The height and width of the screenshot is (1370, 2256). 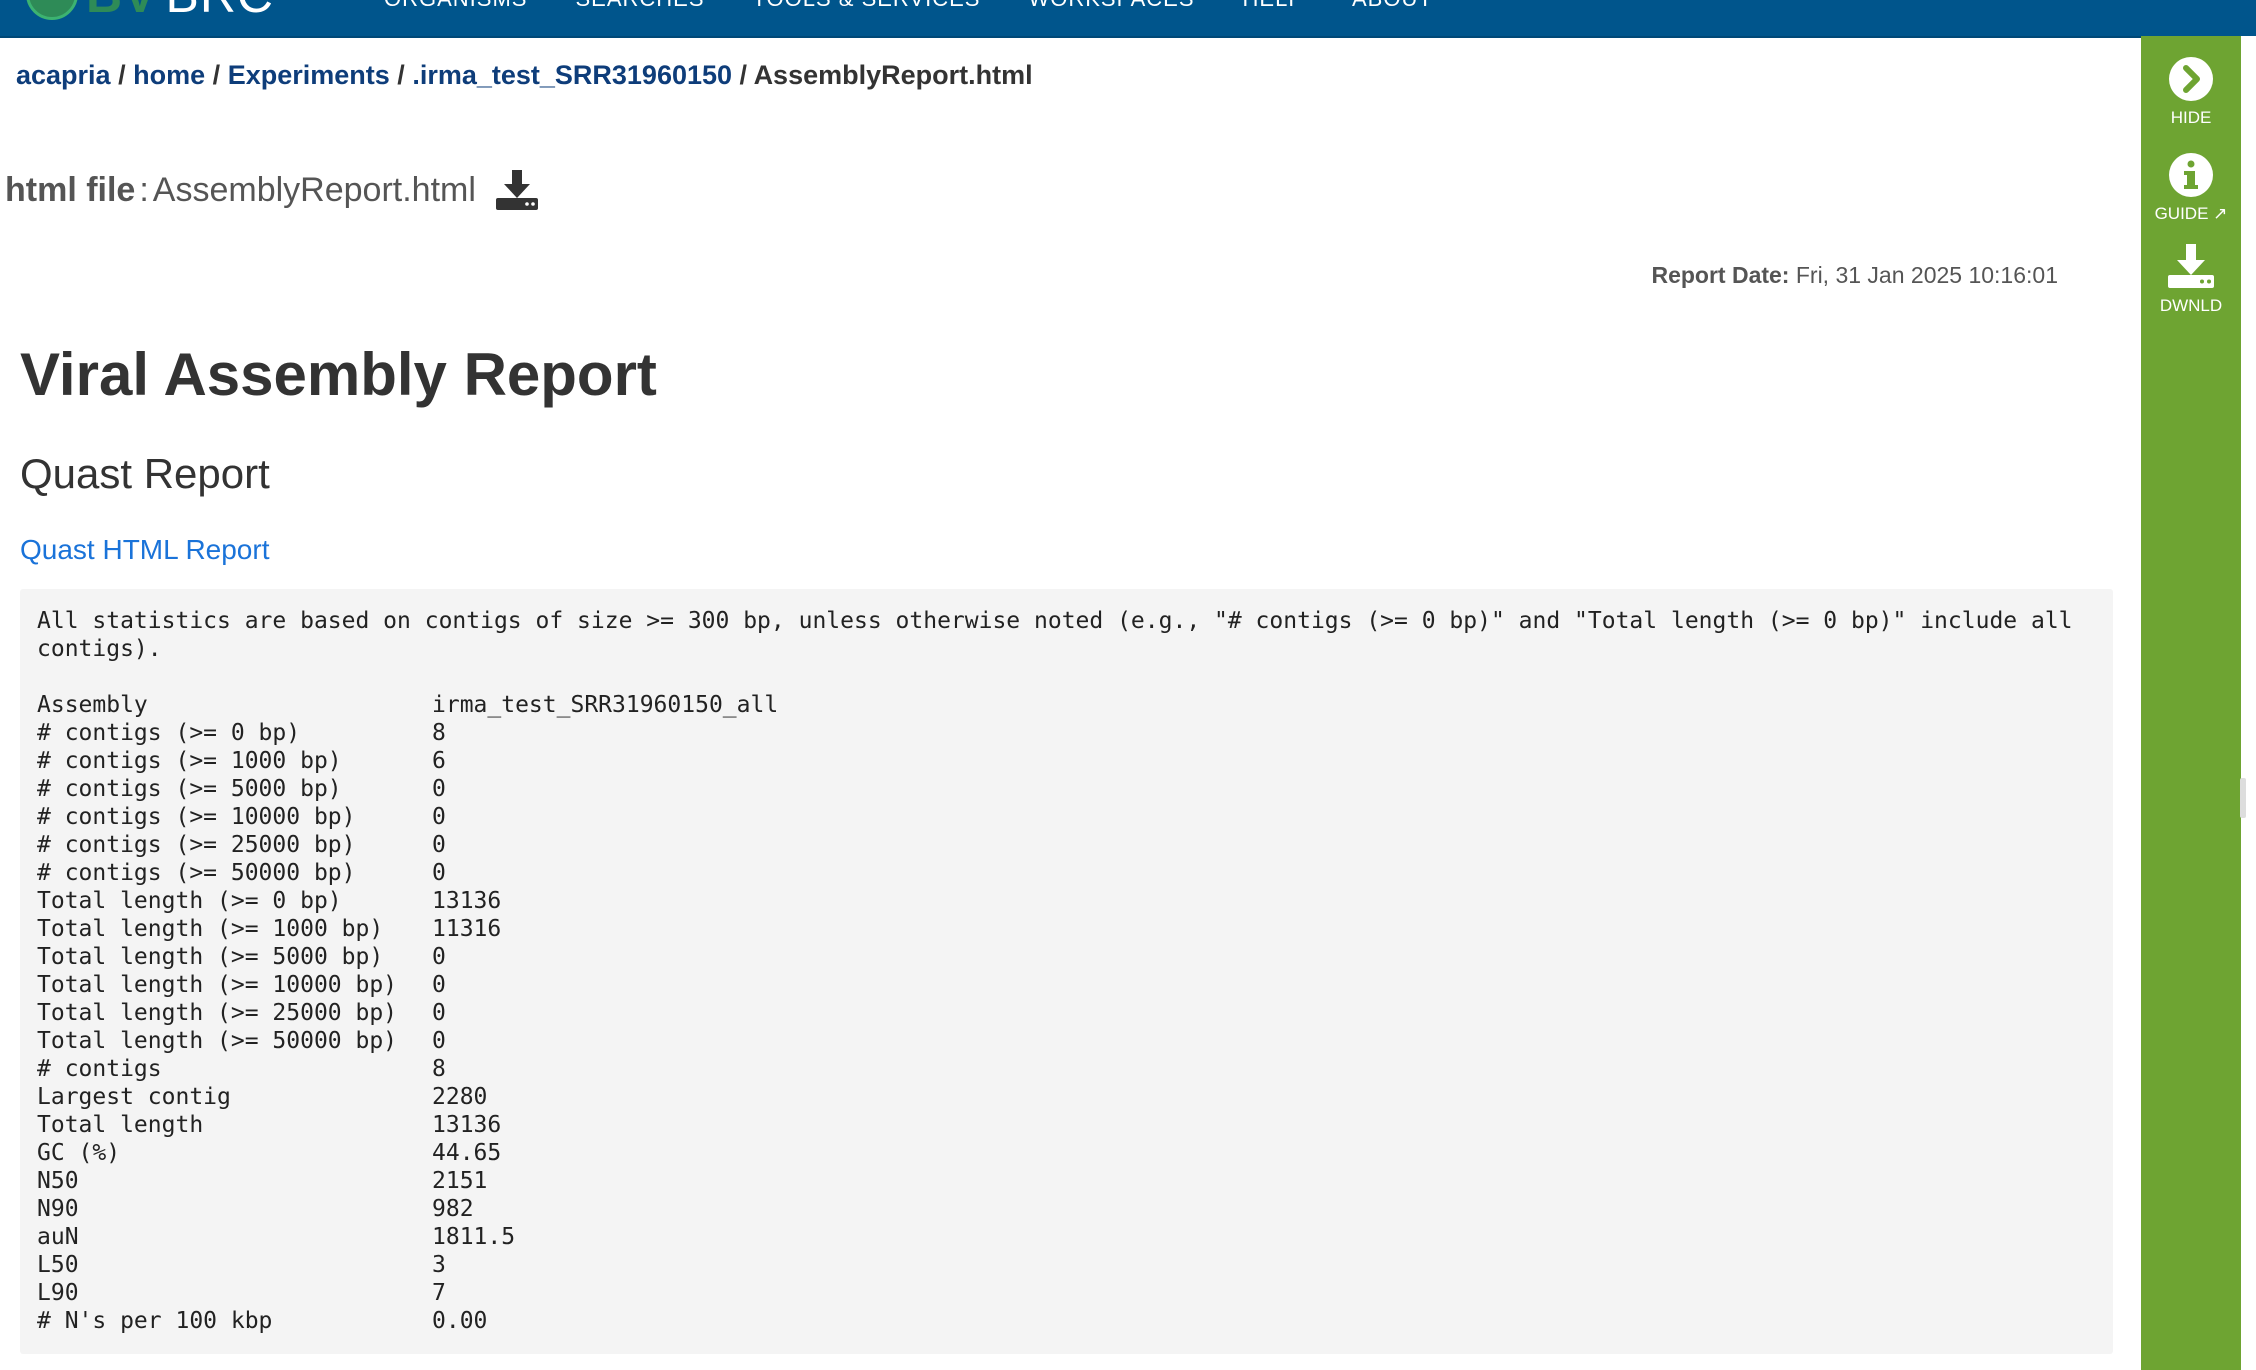 What do you see at coordinates (407, 985) in the screenshot?
I see `stats-row: Total length (>= 10000 bp) 0` at bounding box center [407, 985].